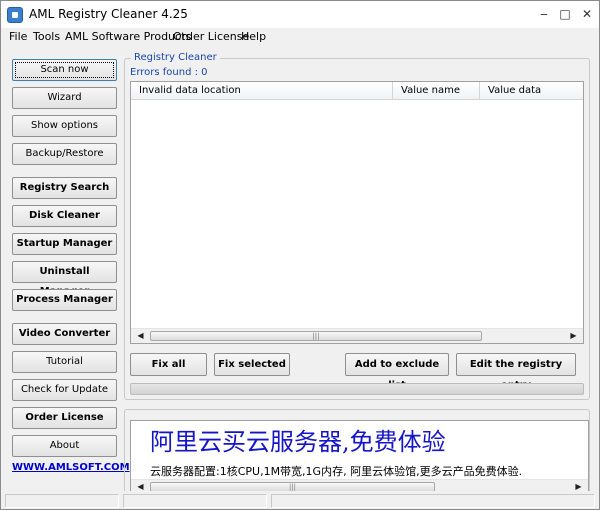 This screenshot has height=510, width=600. What do you see at coordinates (15, 15) in the screenshot?
I see `app-logo-icon` at bounding box center [15, 15].